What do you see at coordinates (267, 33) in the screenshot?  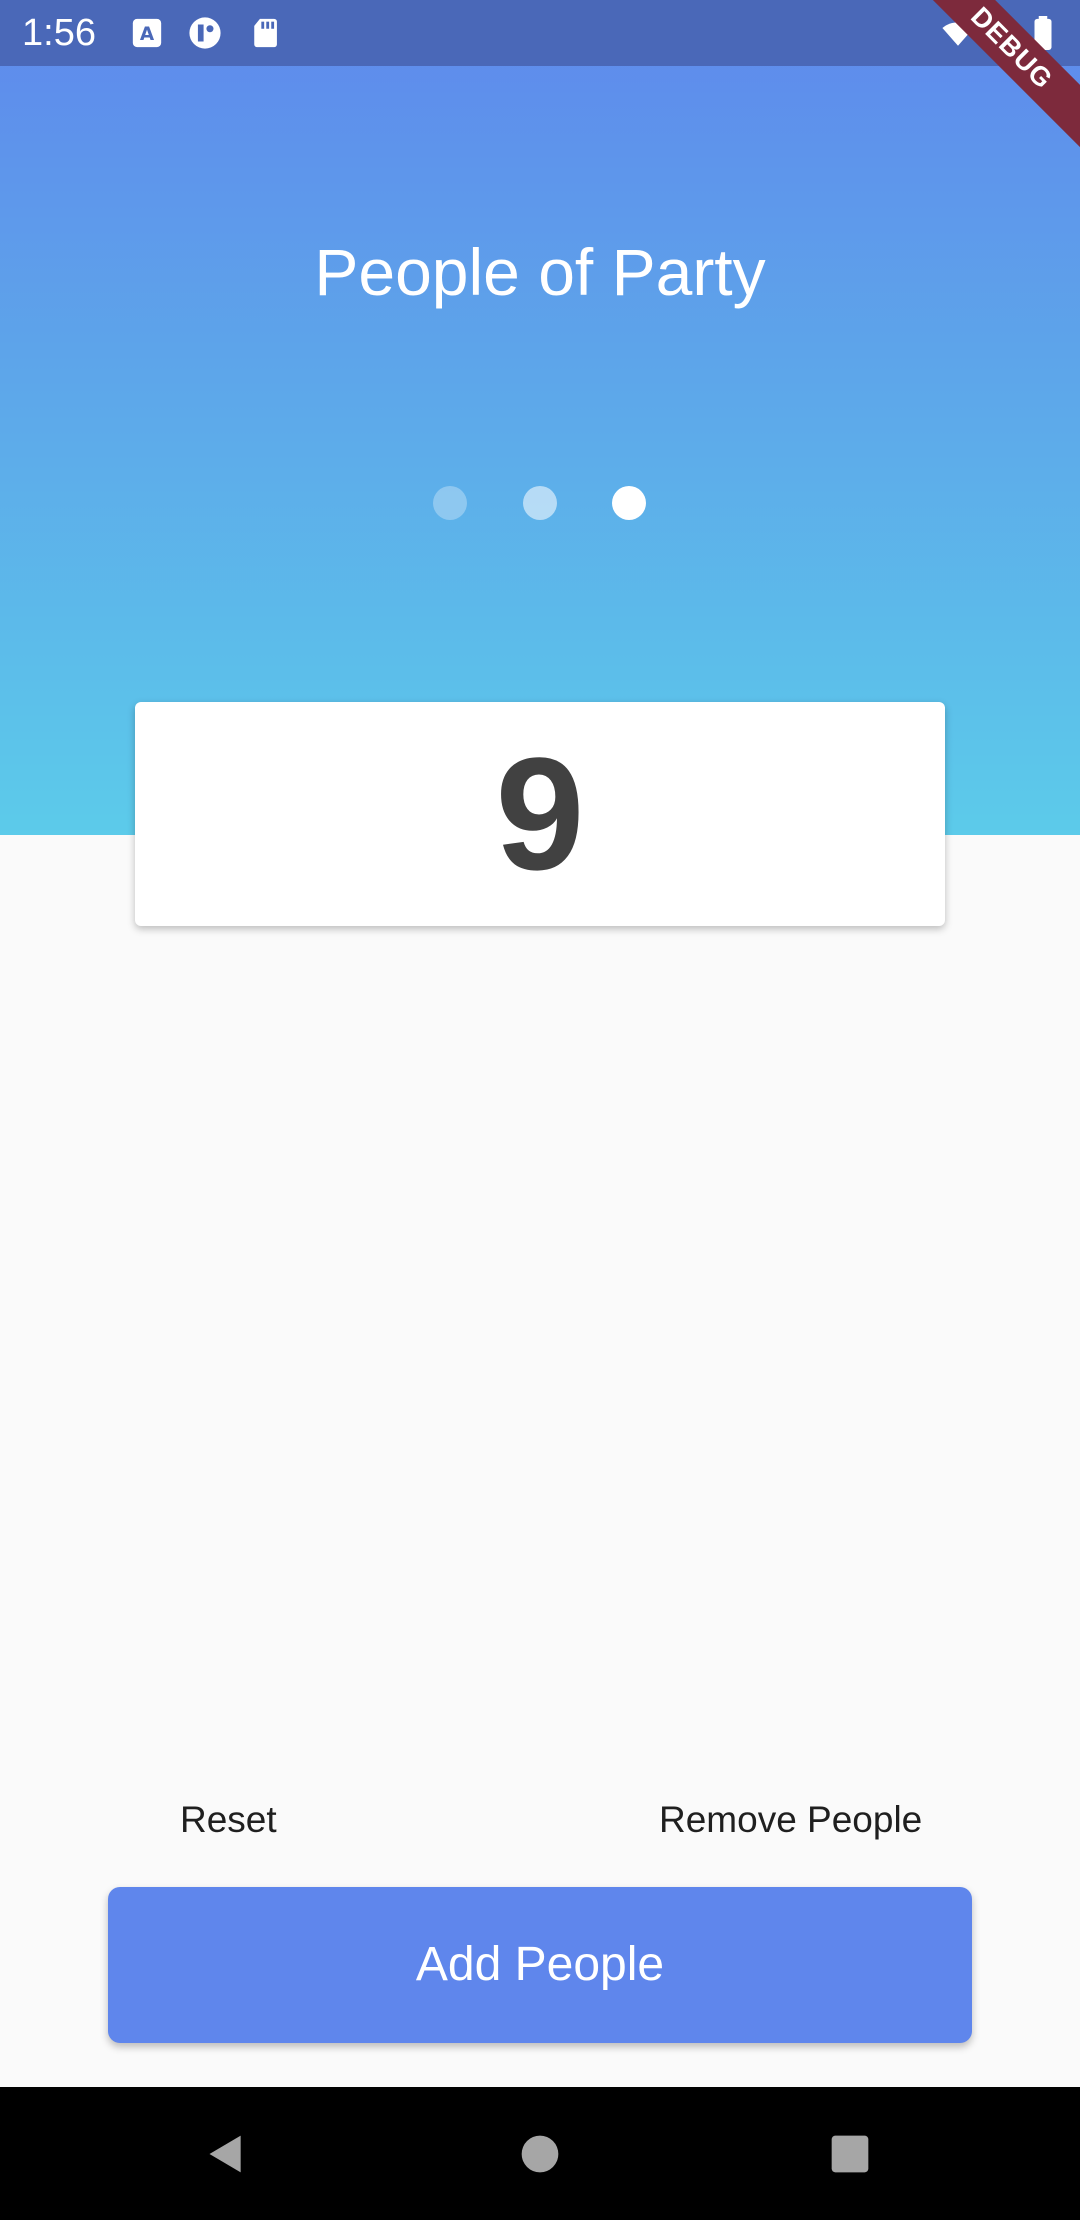 I see `sd-card-icon` at bounding box center [267, 33].